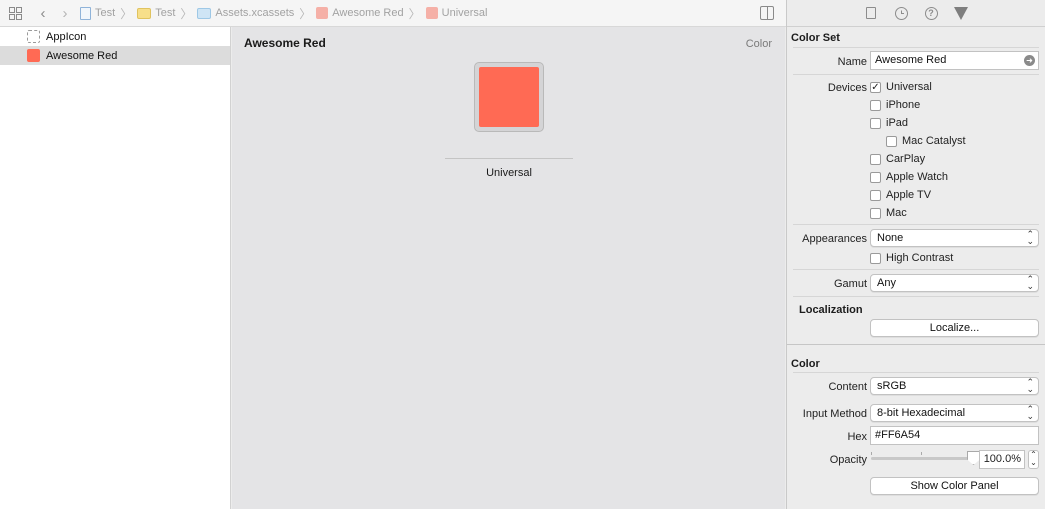 This screenshot has width=1045, height=509. I want to click on gamut-label: Gamut, so click(850, 284).